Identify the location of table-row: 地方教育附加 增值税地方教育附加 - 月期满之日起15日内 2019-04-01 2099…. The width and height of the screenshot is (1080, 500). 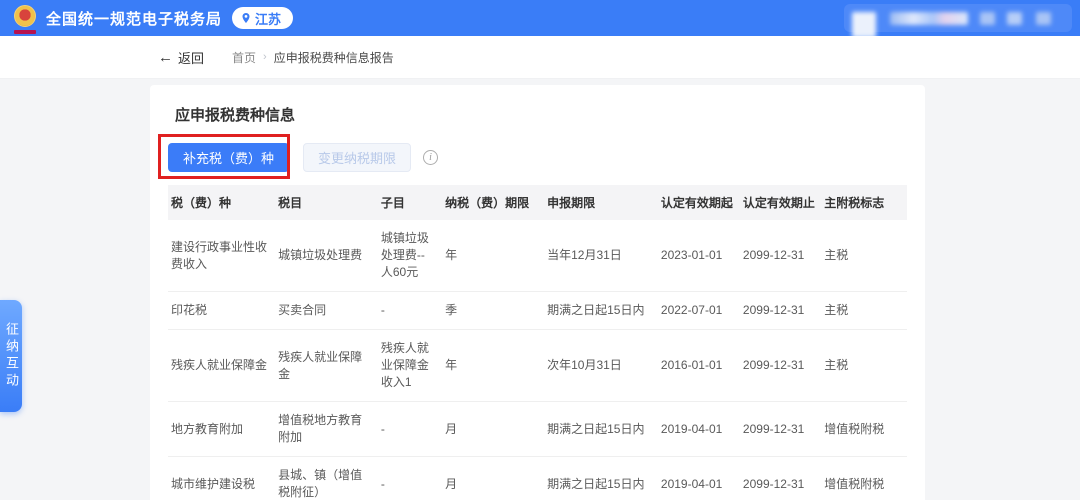
(537, 429).